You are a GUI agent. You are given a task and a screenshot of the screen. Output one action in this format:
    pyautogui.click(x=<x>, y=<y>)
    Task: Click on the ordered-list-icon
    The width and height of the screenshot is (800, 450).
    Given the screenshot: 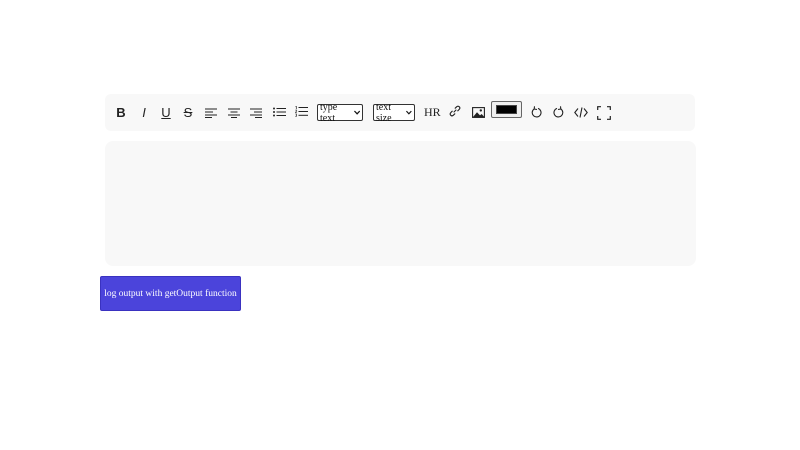 What is the action you would take?
    pyautogui.click(x=301, y=111)
    